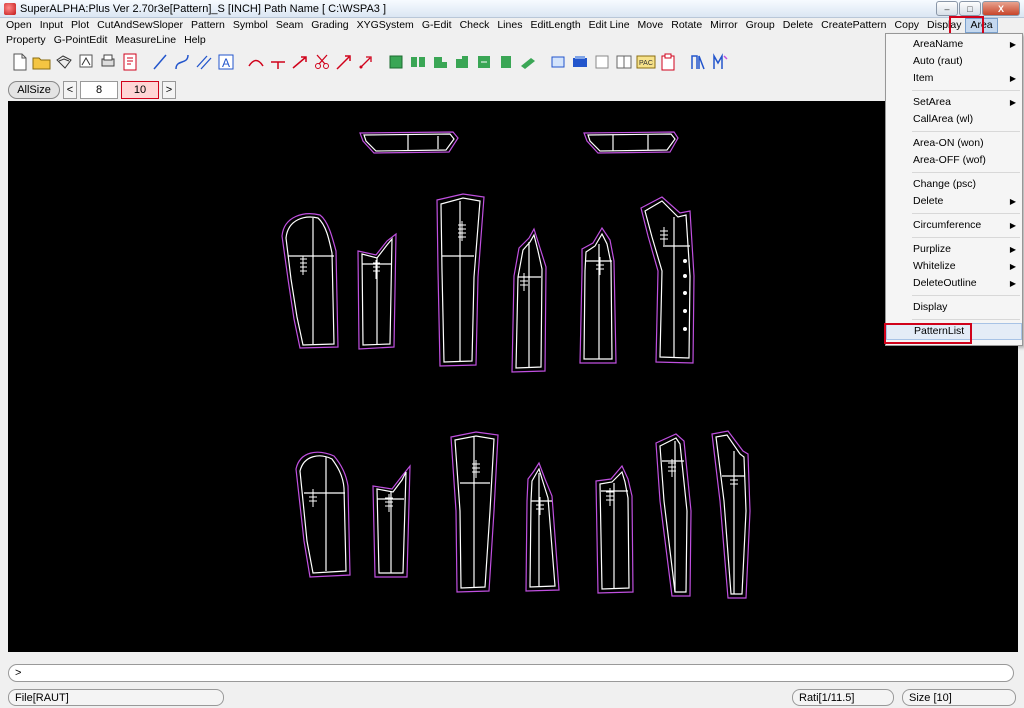 The width and height of the screenshot is (1024, 708). Describe the element at coordinates (624, 62) in the screenshot. I see `book-icon` at that location.